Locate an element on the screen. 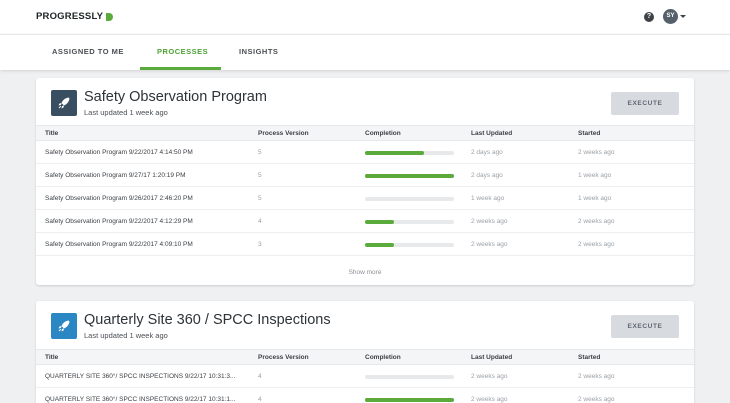  tab-assigned-to-me: ASSIGNED TO ME is located at coordinates (88, 51).